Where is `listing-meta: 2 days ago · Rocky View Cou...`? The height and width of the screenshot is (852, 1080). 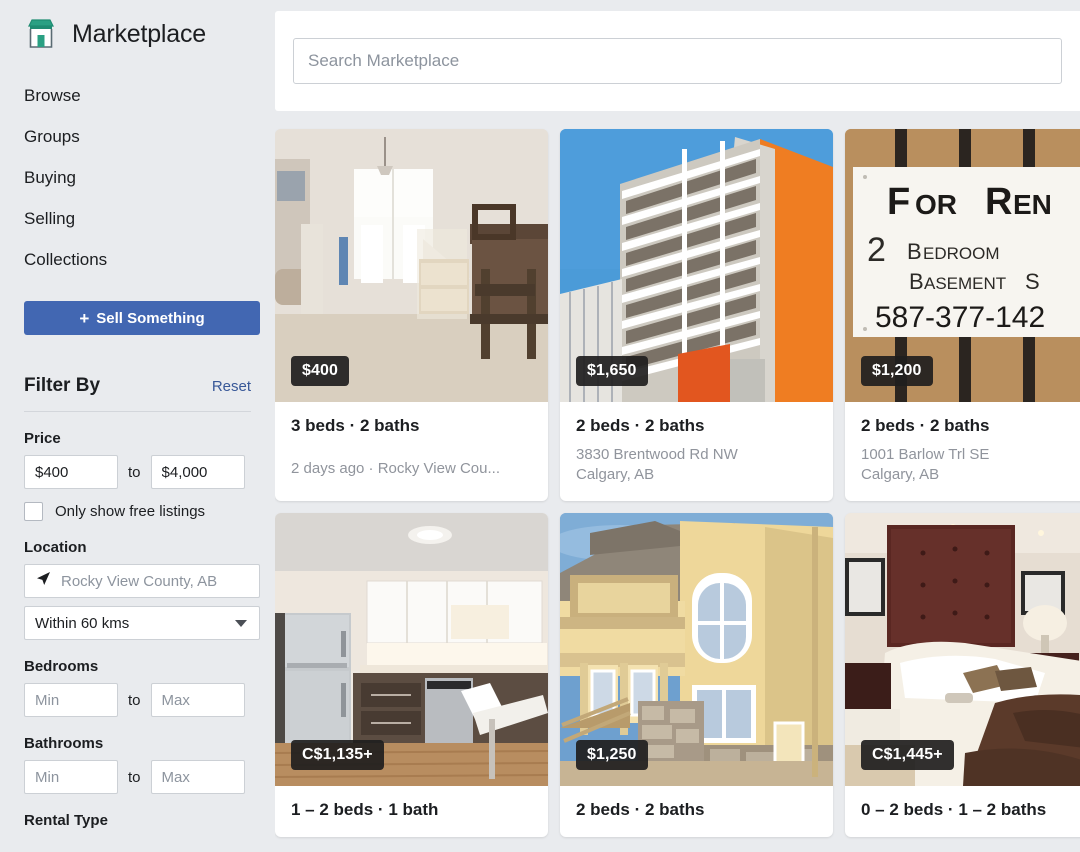
listing-meta: 2 days ago · Rocky View Cou... is located at coordinates (395, 468).